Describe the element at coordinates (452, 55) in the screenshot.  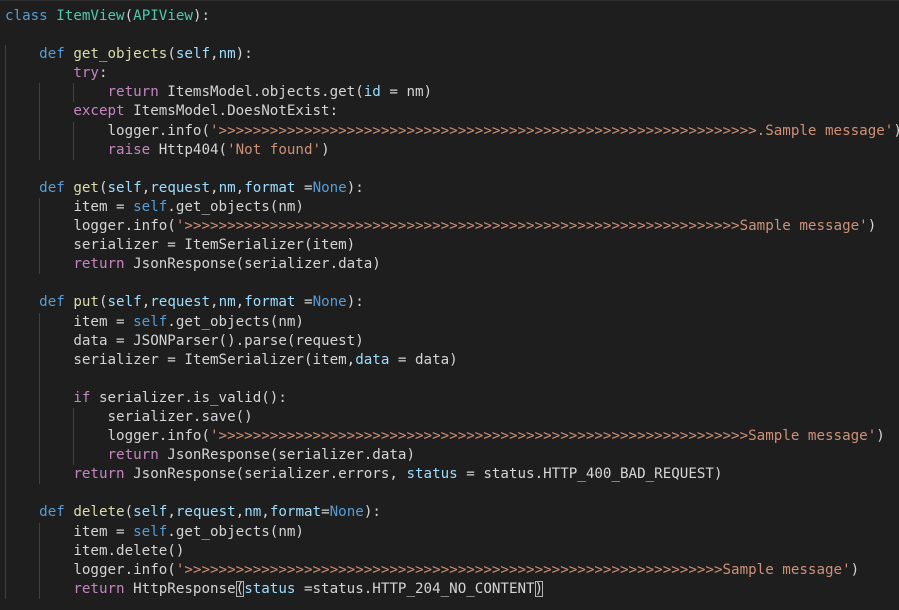
I see `code-line: def get_objects(self,nm):` at that location.